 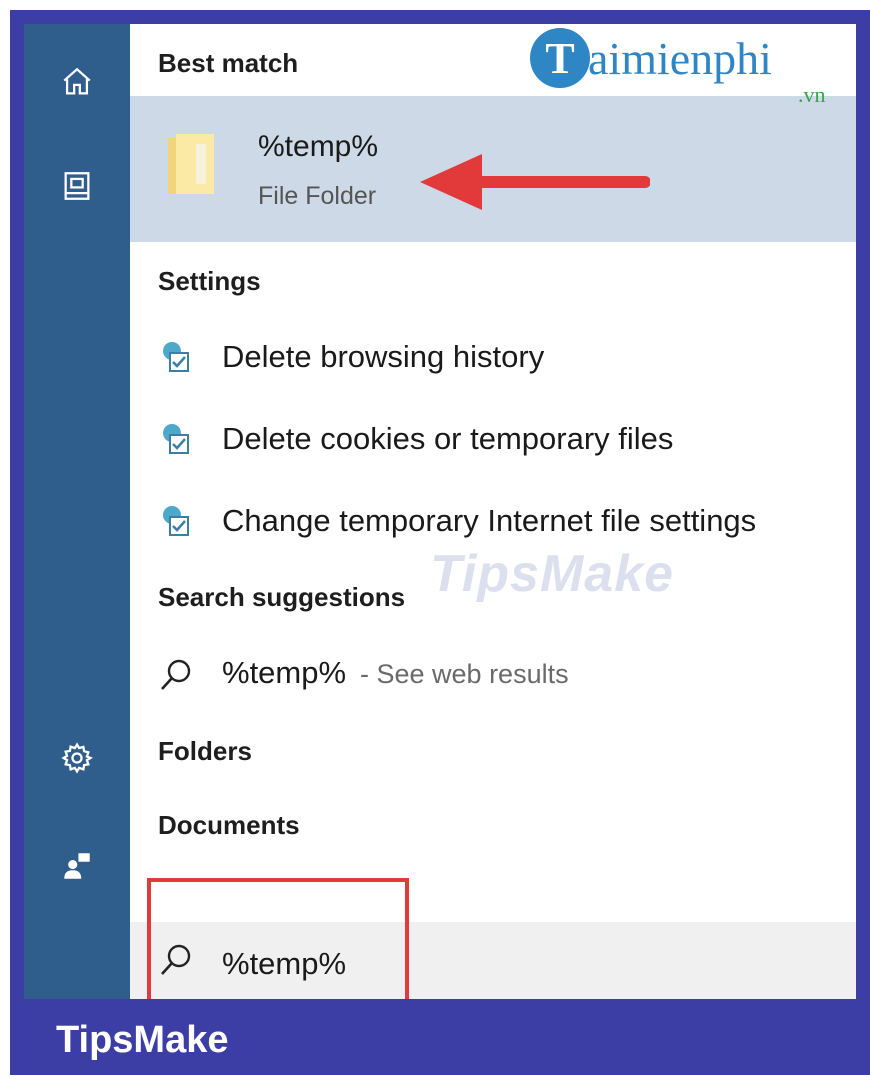 I want to click on tipsmake-watermark: TipsMake, so click(x=552, y=574).